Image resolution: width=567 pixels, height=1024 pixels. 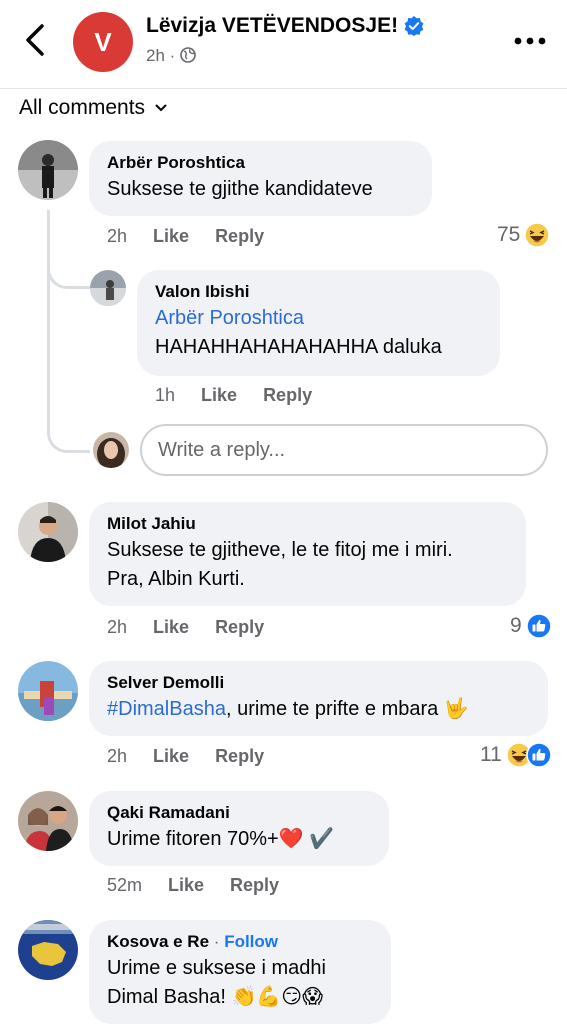 What do you see at coordinates (68, 249) in the screenshot?
I see `thread-connector` at bounding box center [68, 249].